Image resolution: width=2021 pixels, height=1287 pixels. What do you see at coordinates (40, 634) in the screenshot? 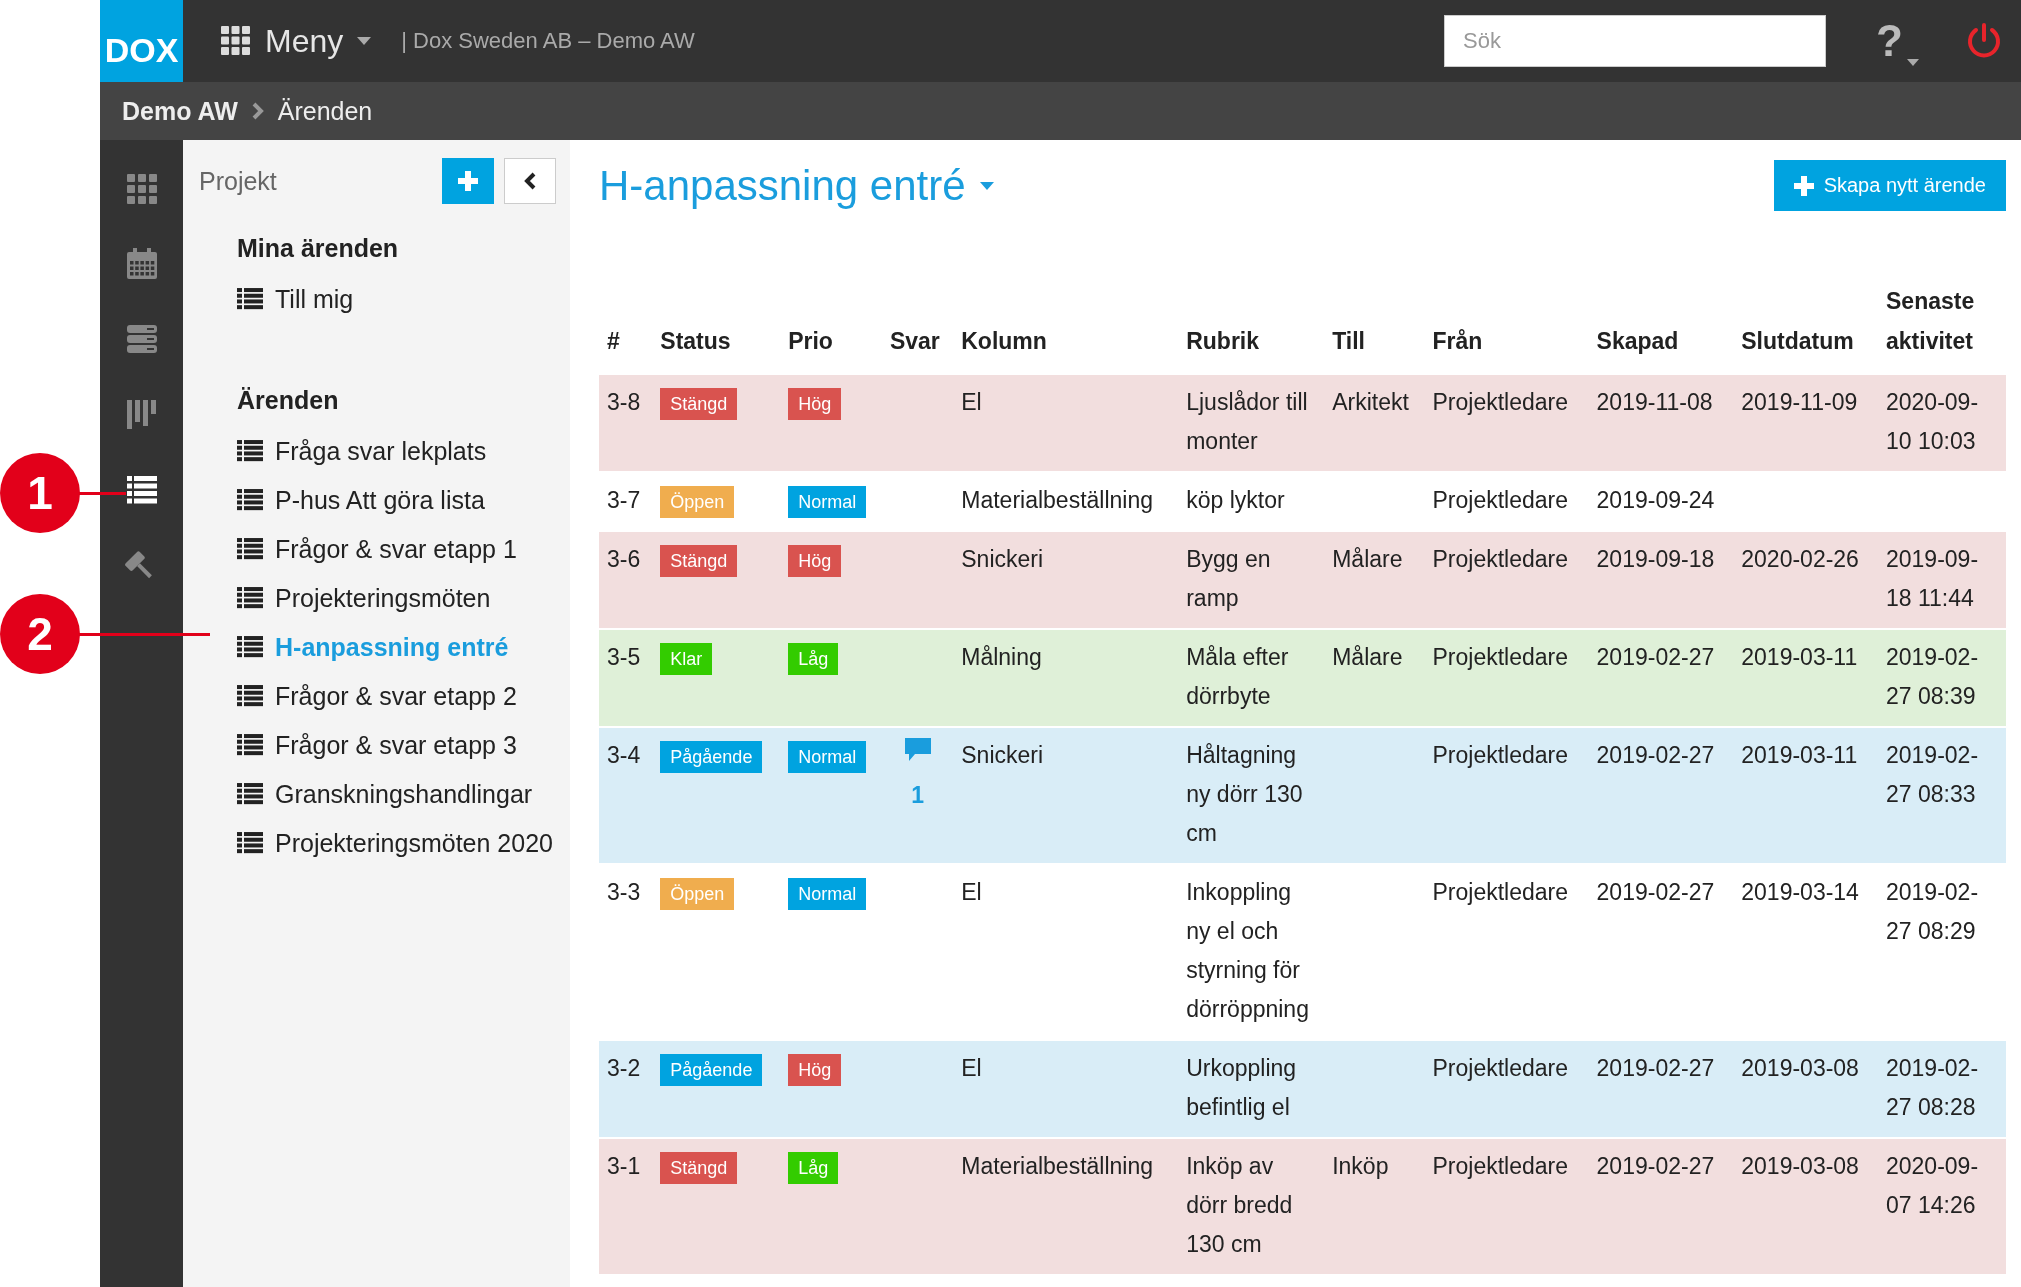
I see `callout-marker: 2` at bounding box center [40, 634].